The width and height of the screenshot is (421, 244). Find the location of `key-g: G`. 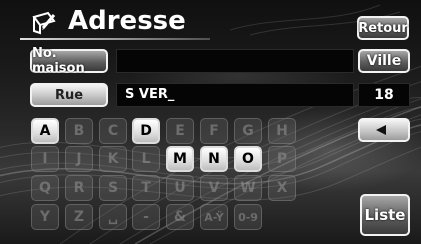

key-g: G is located at coordinates (248, 131).